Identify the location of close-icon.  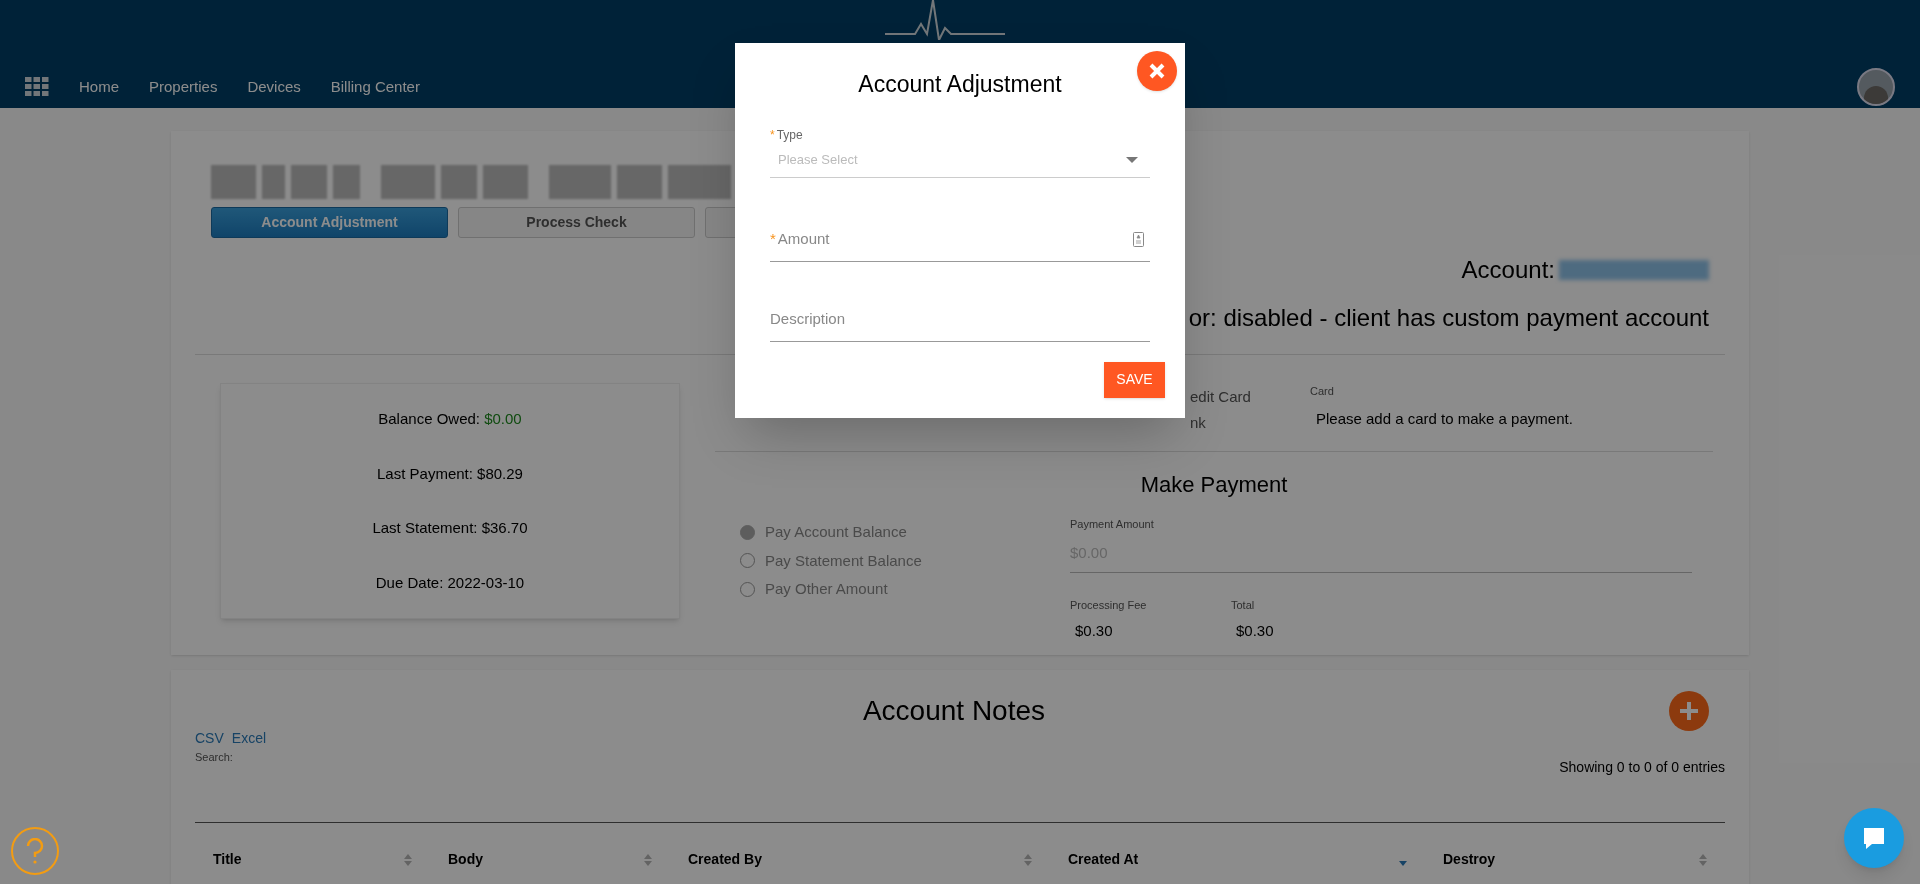
(1157, 71).